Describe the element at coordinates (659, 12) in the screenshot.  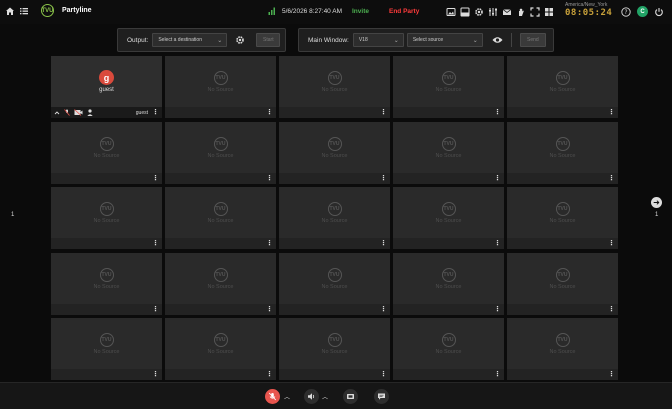
I see `power-icon` at that location.